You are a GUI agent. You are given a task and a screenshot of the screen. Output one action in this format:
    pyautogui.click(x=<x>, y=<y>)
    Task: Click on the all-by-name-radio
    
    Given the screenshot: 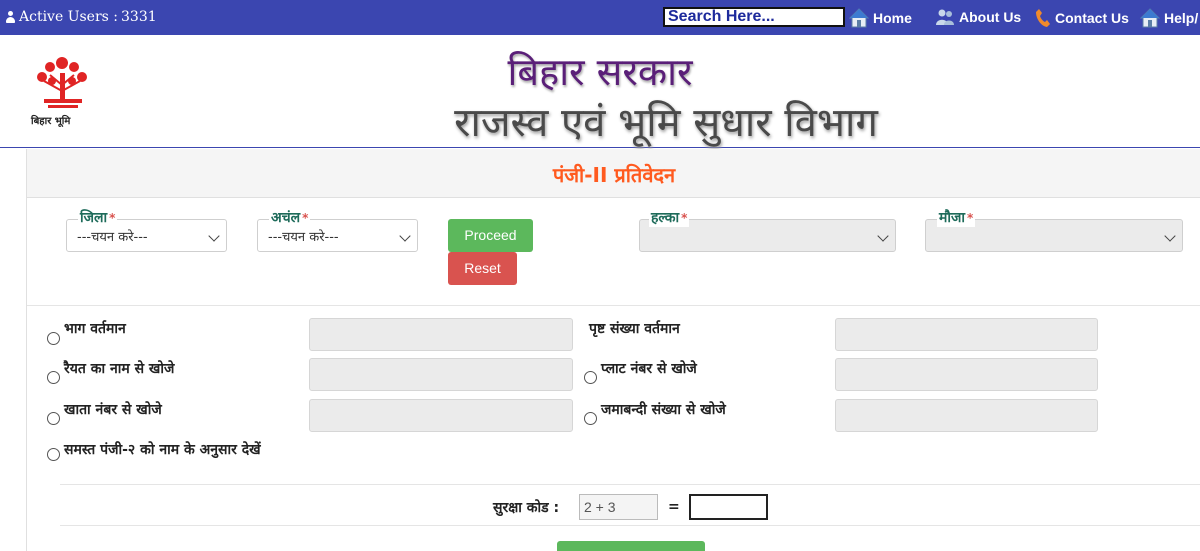 What is the action you would take?
    pyautogui.click(x=53, y=454)
    